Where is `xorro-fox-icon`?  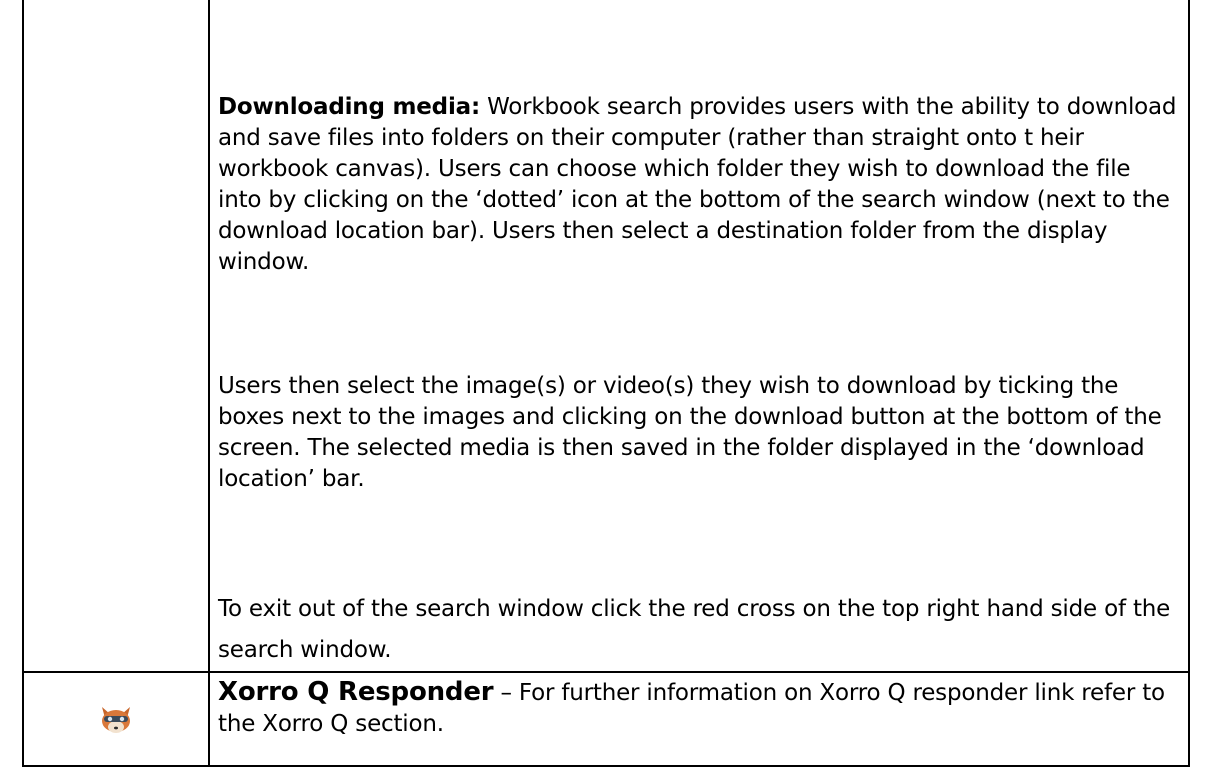 xorro-fox-icon is located at coordinates (116, 720).